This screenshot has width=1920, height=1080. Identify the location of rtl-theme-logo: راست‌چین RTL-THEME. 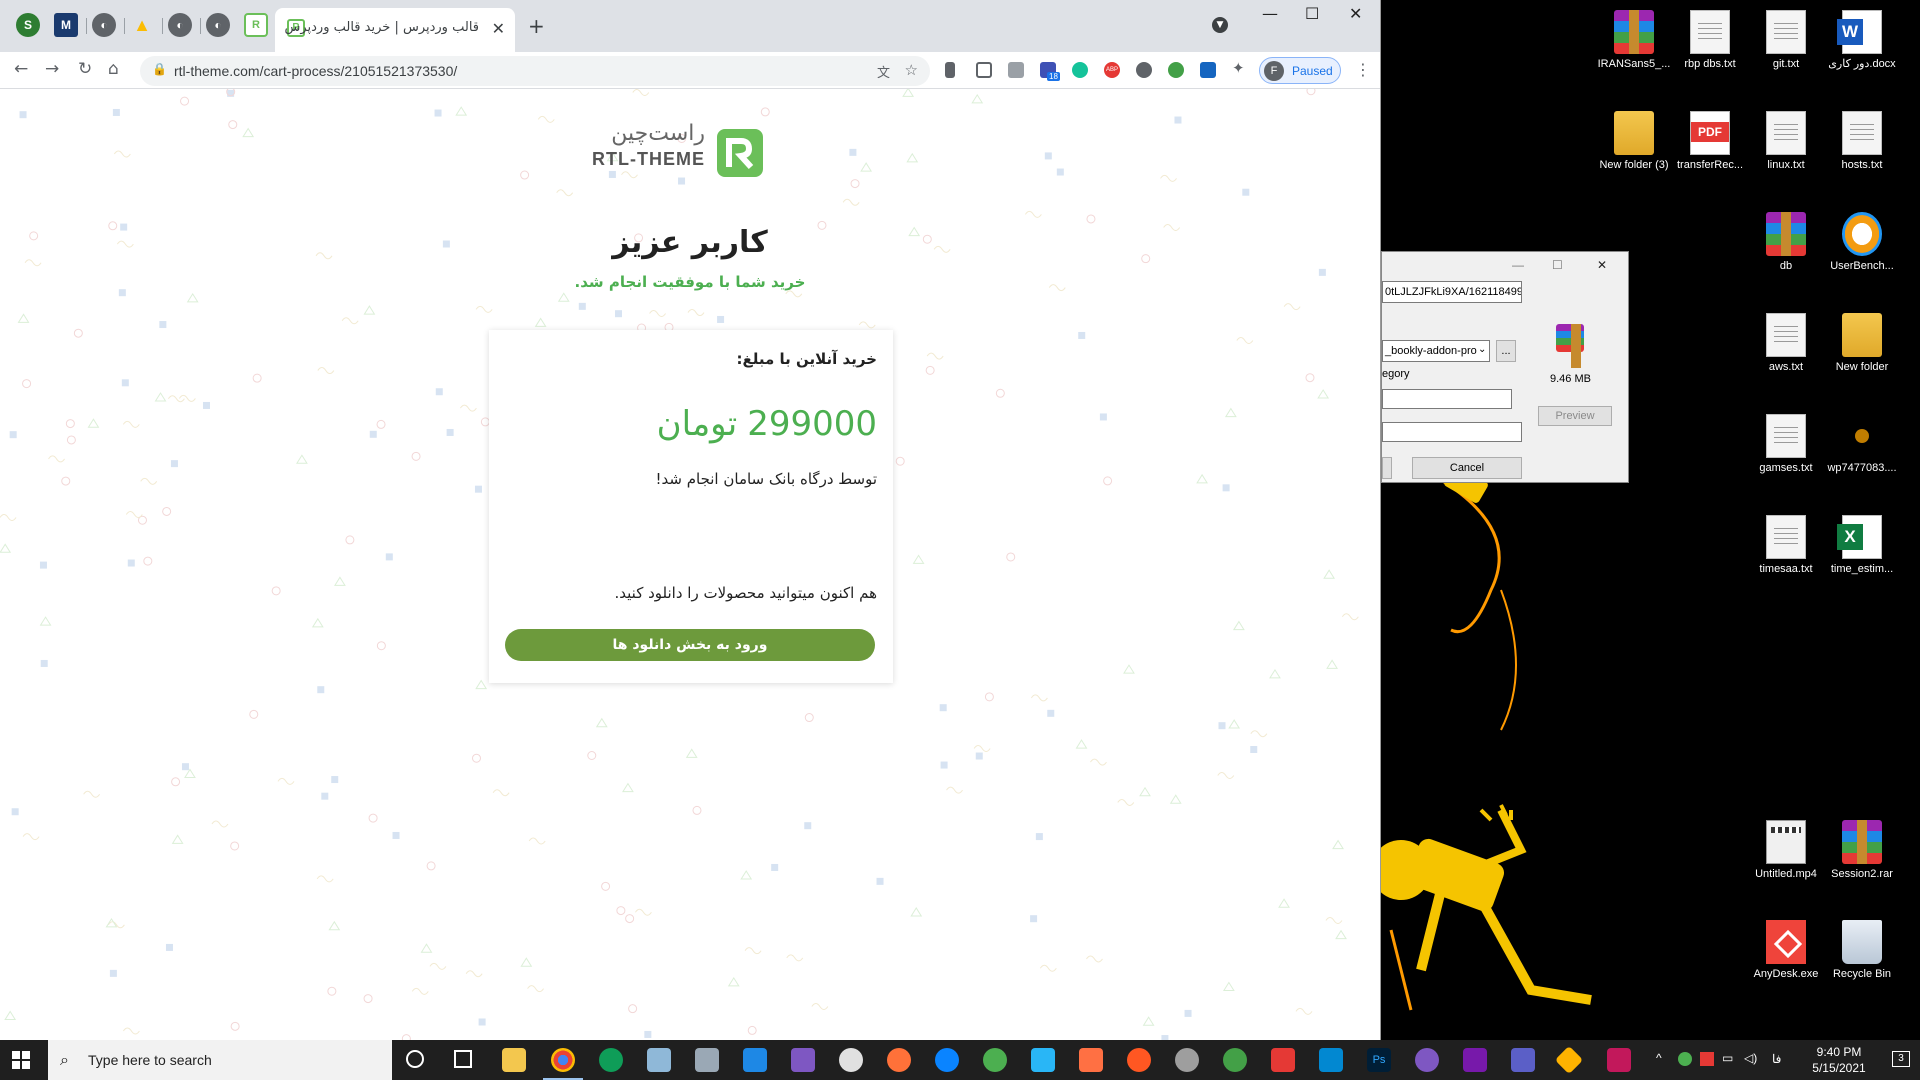
(683, 149).